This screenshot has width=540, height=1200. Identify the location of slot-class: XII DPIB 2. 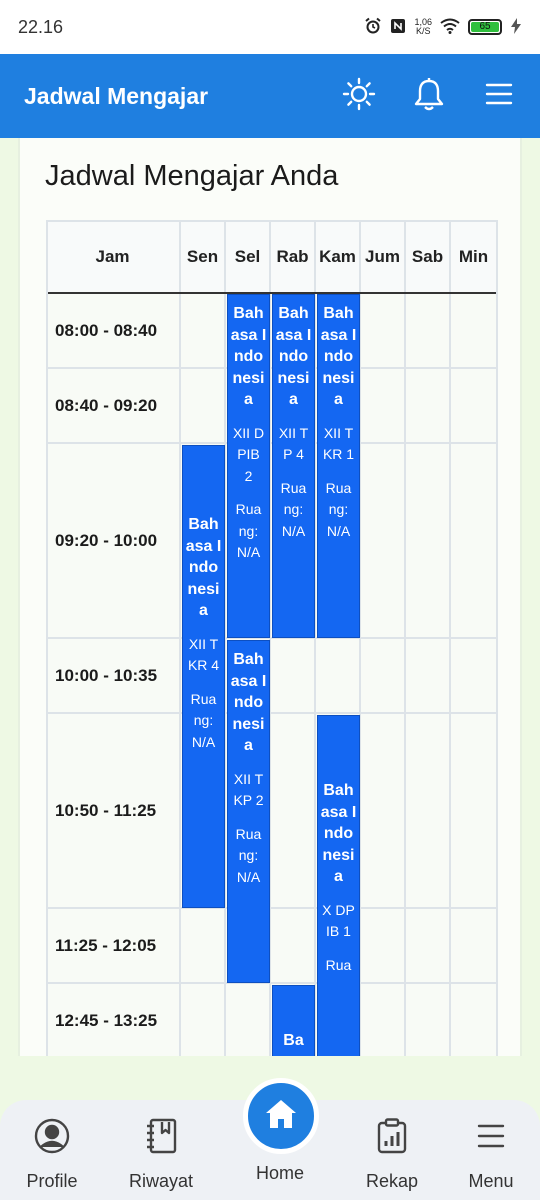
(248, 454).